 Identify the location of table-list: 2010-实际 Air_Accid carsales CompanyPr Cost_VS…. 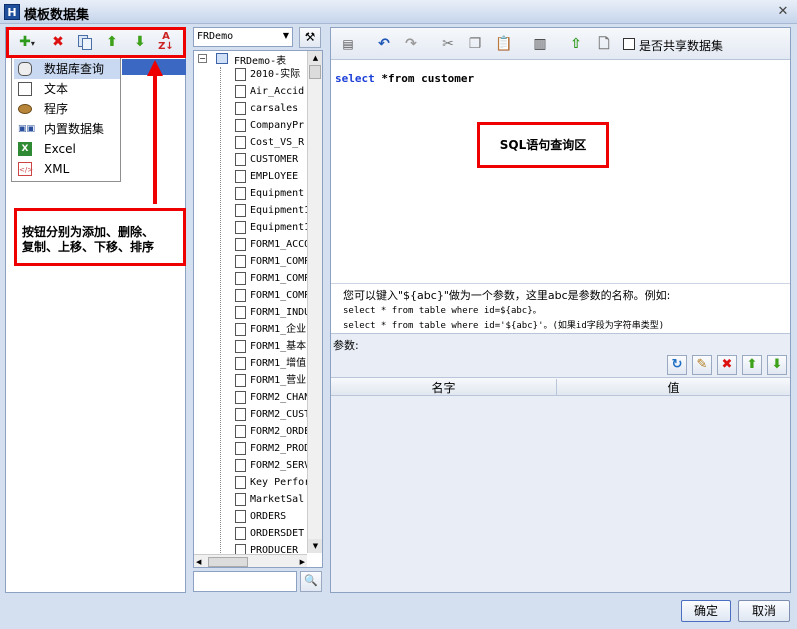
(271, 316).